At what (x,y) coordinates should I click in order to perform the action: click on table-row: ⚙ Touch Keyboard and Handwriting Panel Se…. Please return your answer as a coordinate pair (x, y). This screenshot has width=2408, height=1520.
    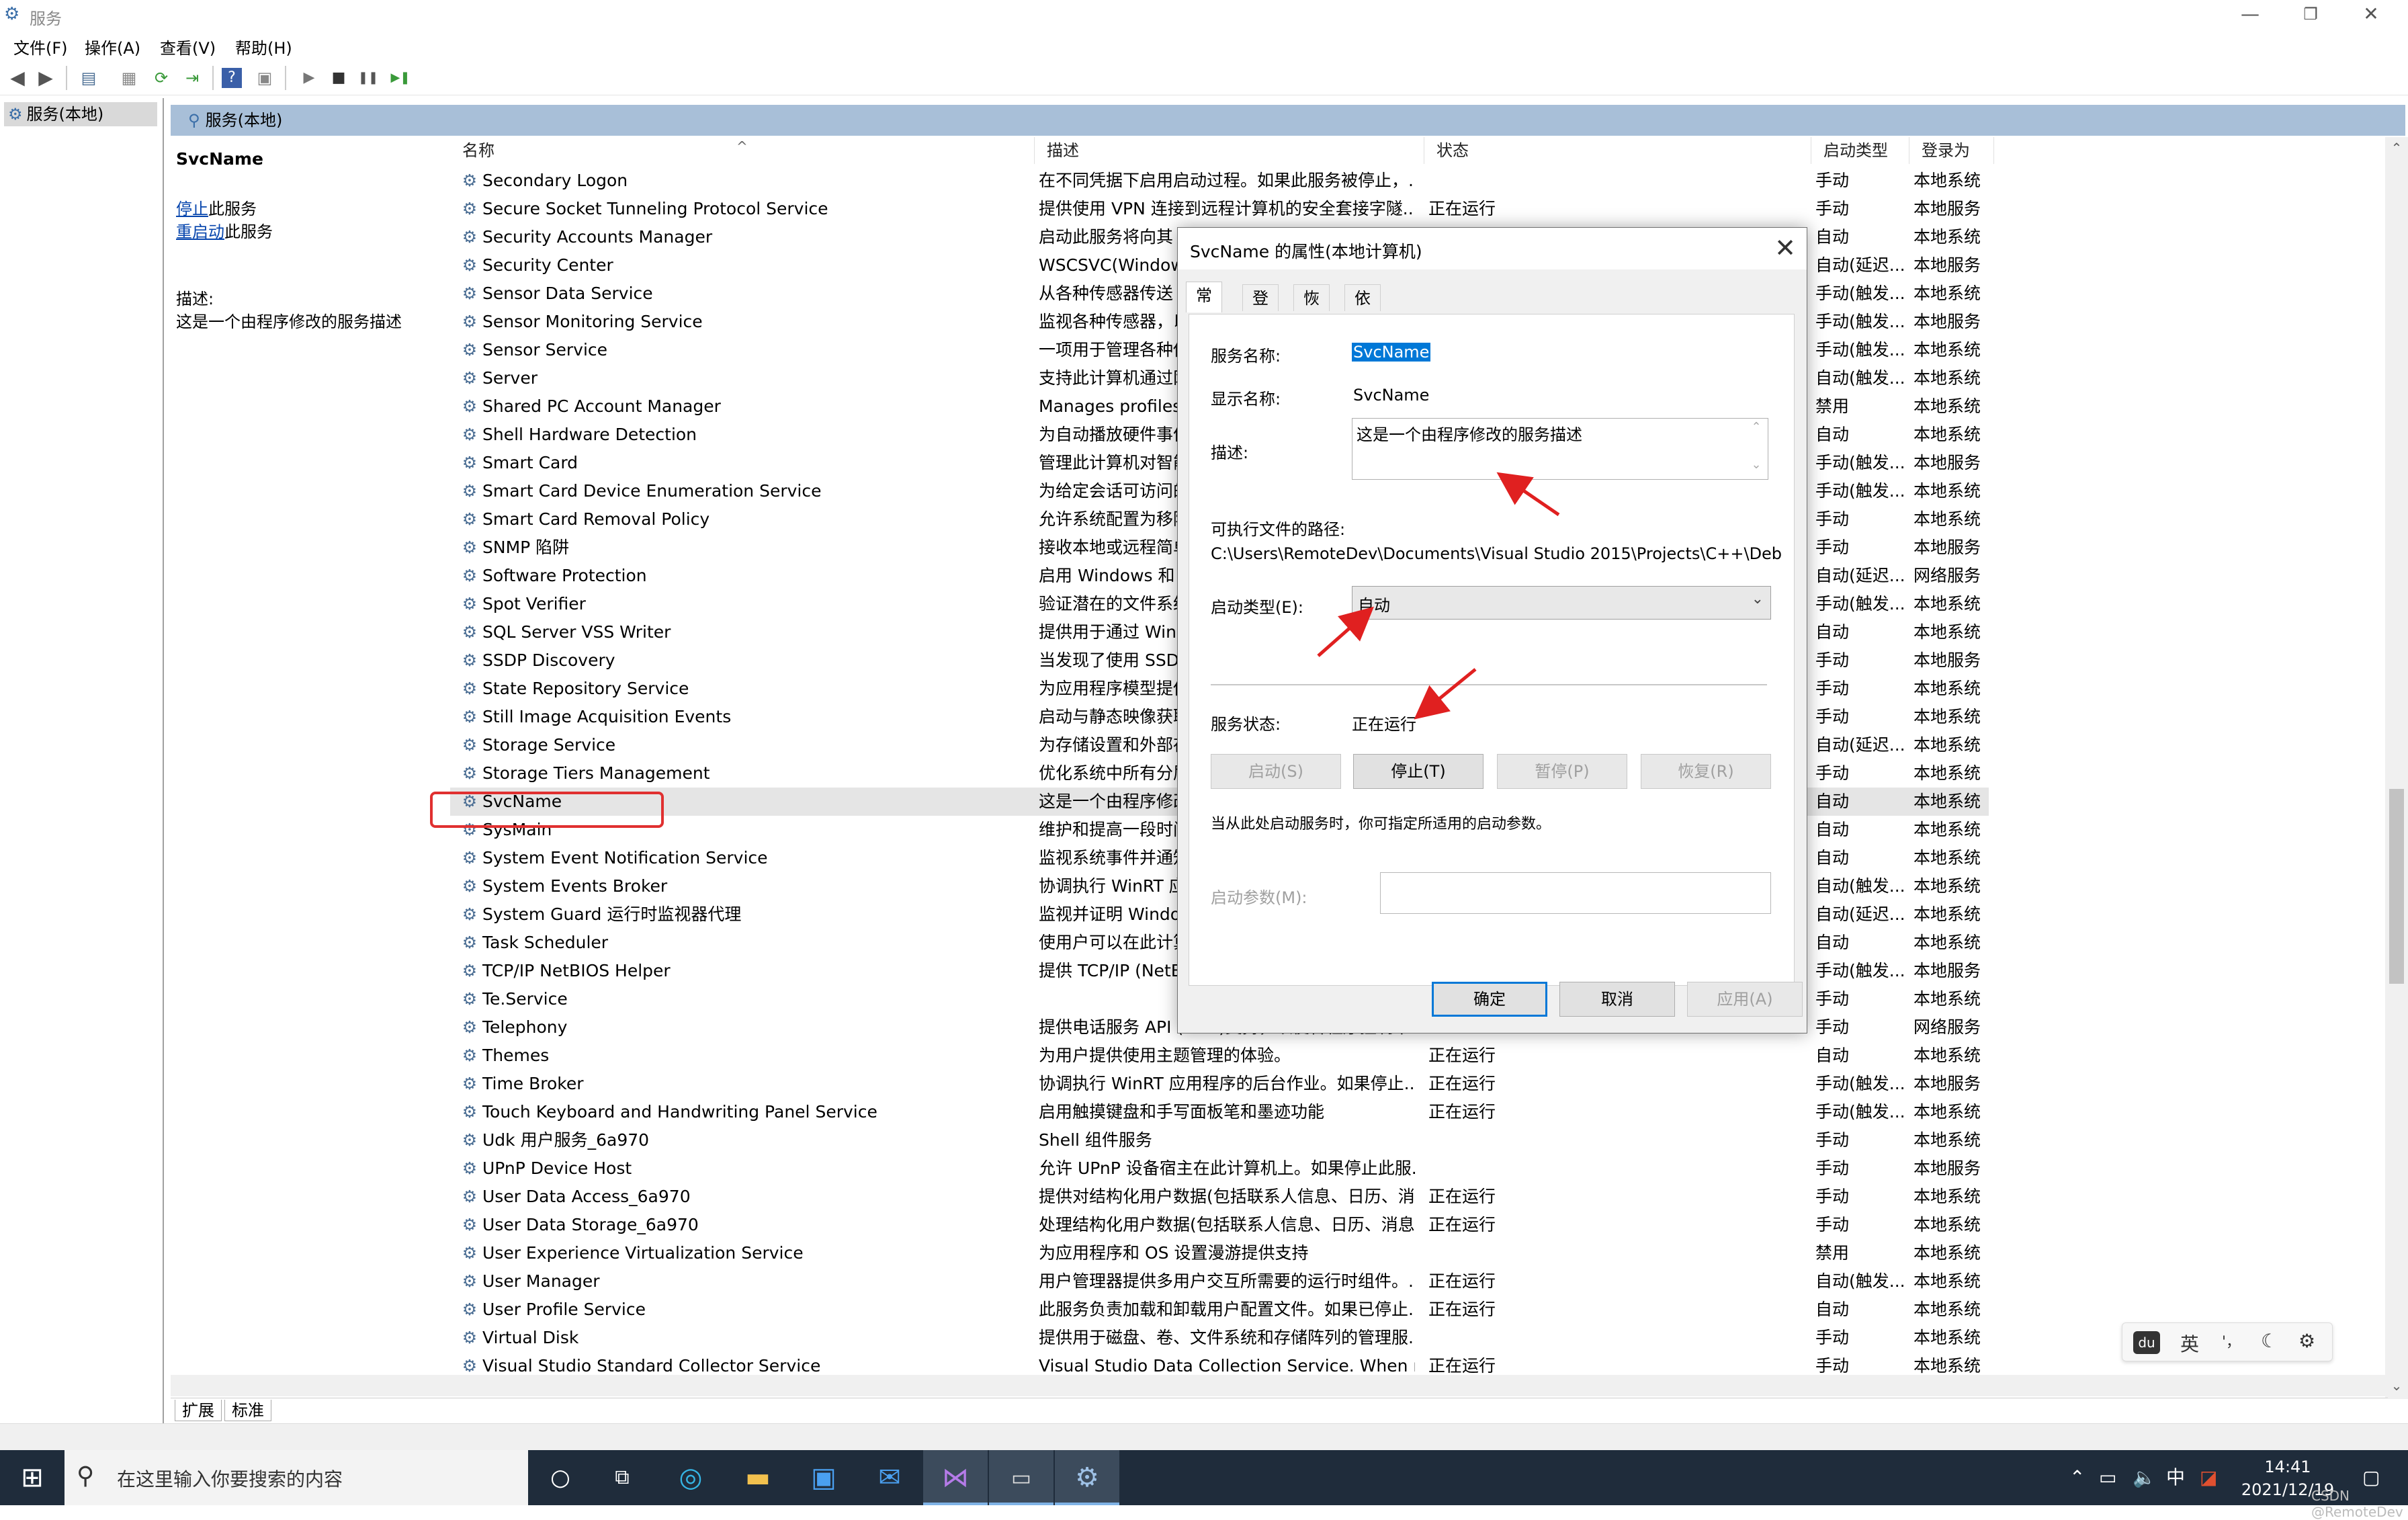
    Looking at the image, I should click on (1219, 1112).